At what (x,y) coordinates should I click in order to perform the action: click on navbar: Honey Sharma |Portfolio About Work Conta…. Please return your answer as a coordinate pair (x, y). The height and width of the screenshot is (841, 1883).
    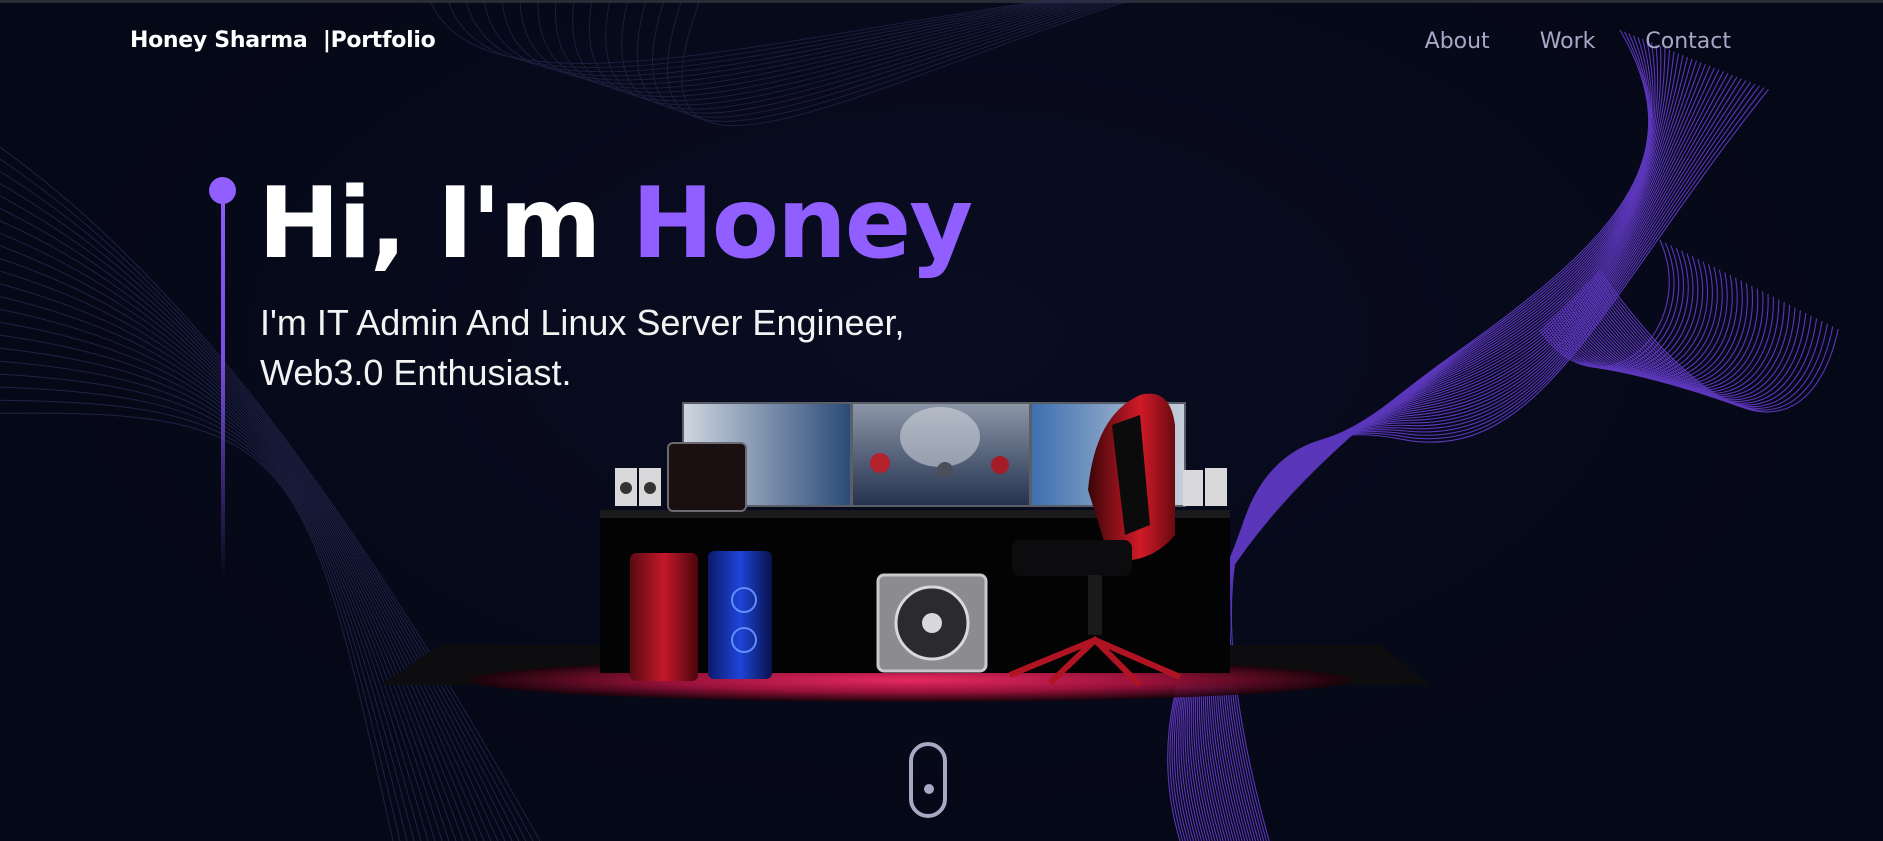
    Looking at the image, I should click on (941, 45).